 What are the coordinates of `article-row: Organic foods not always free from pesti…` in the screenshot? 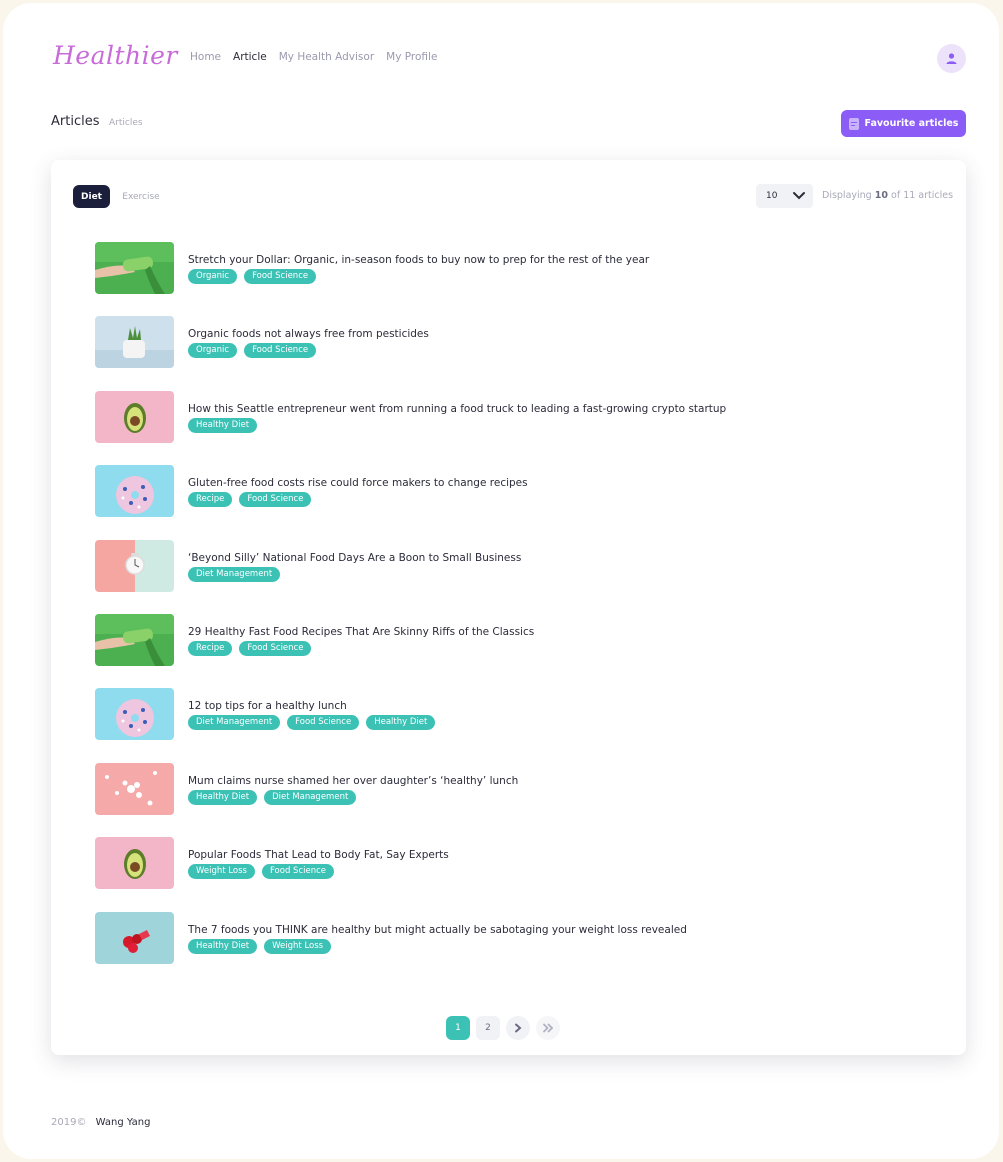 It's located at (515, 353).